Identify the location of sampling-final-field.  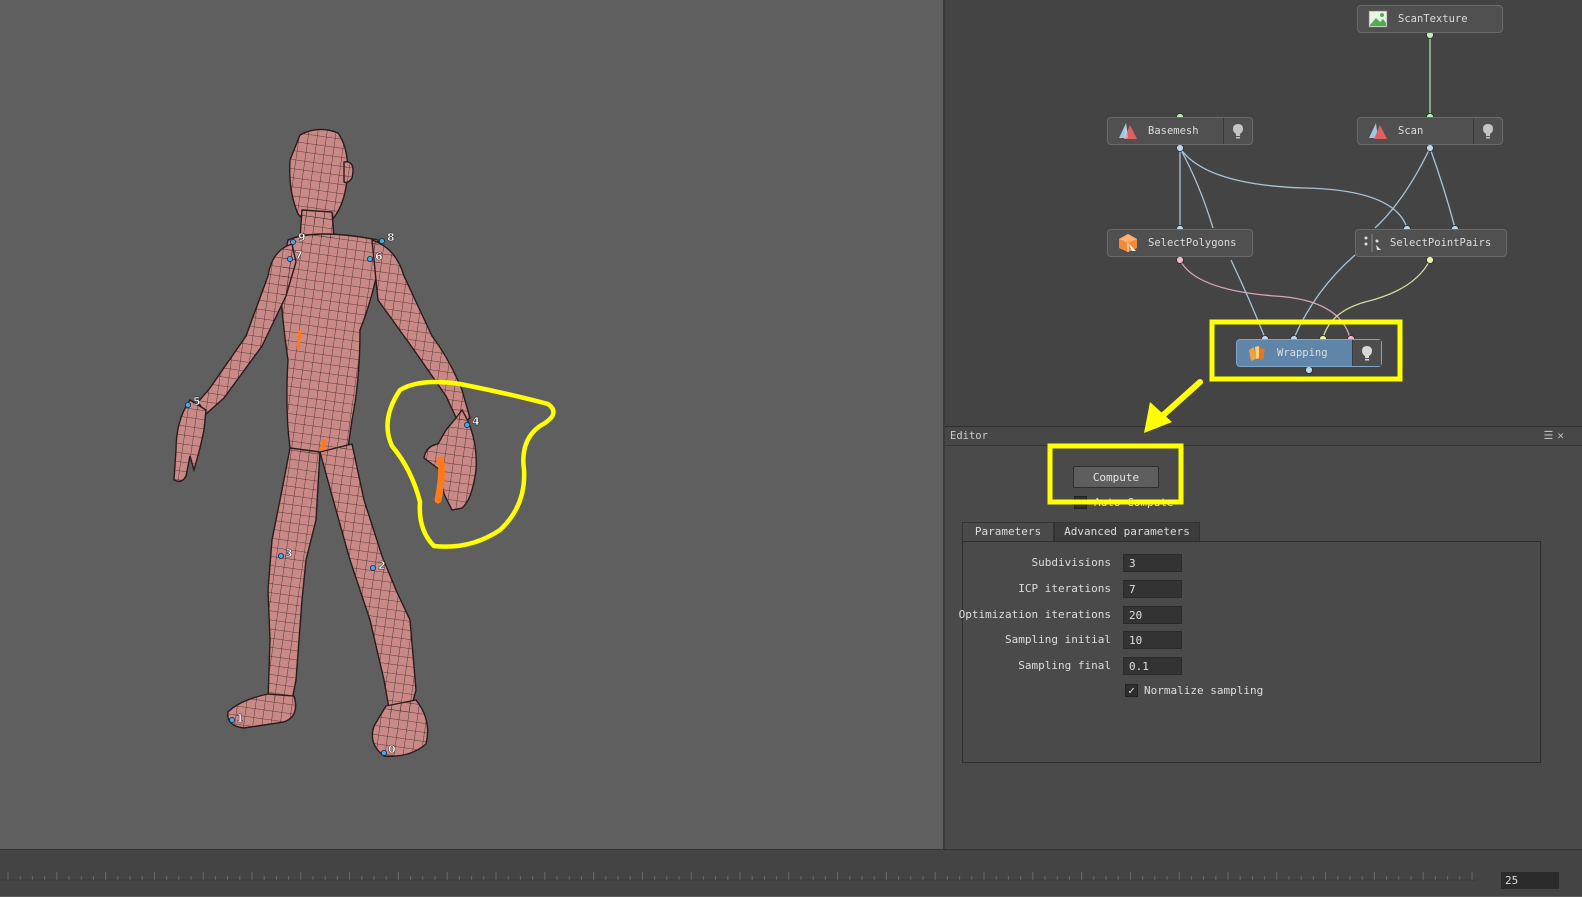
(1152, 666).